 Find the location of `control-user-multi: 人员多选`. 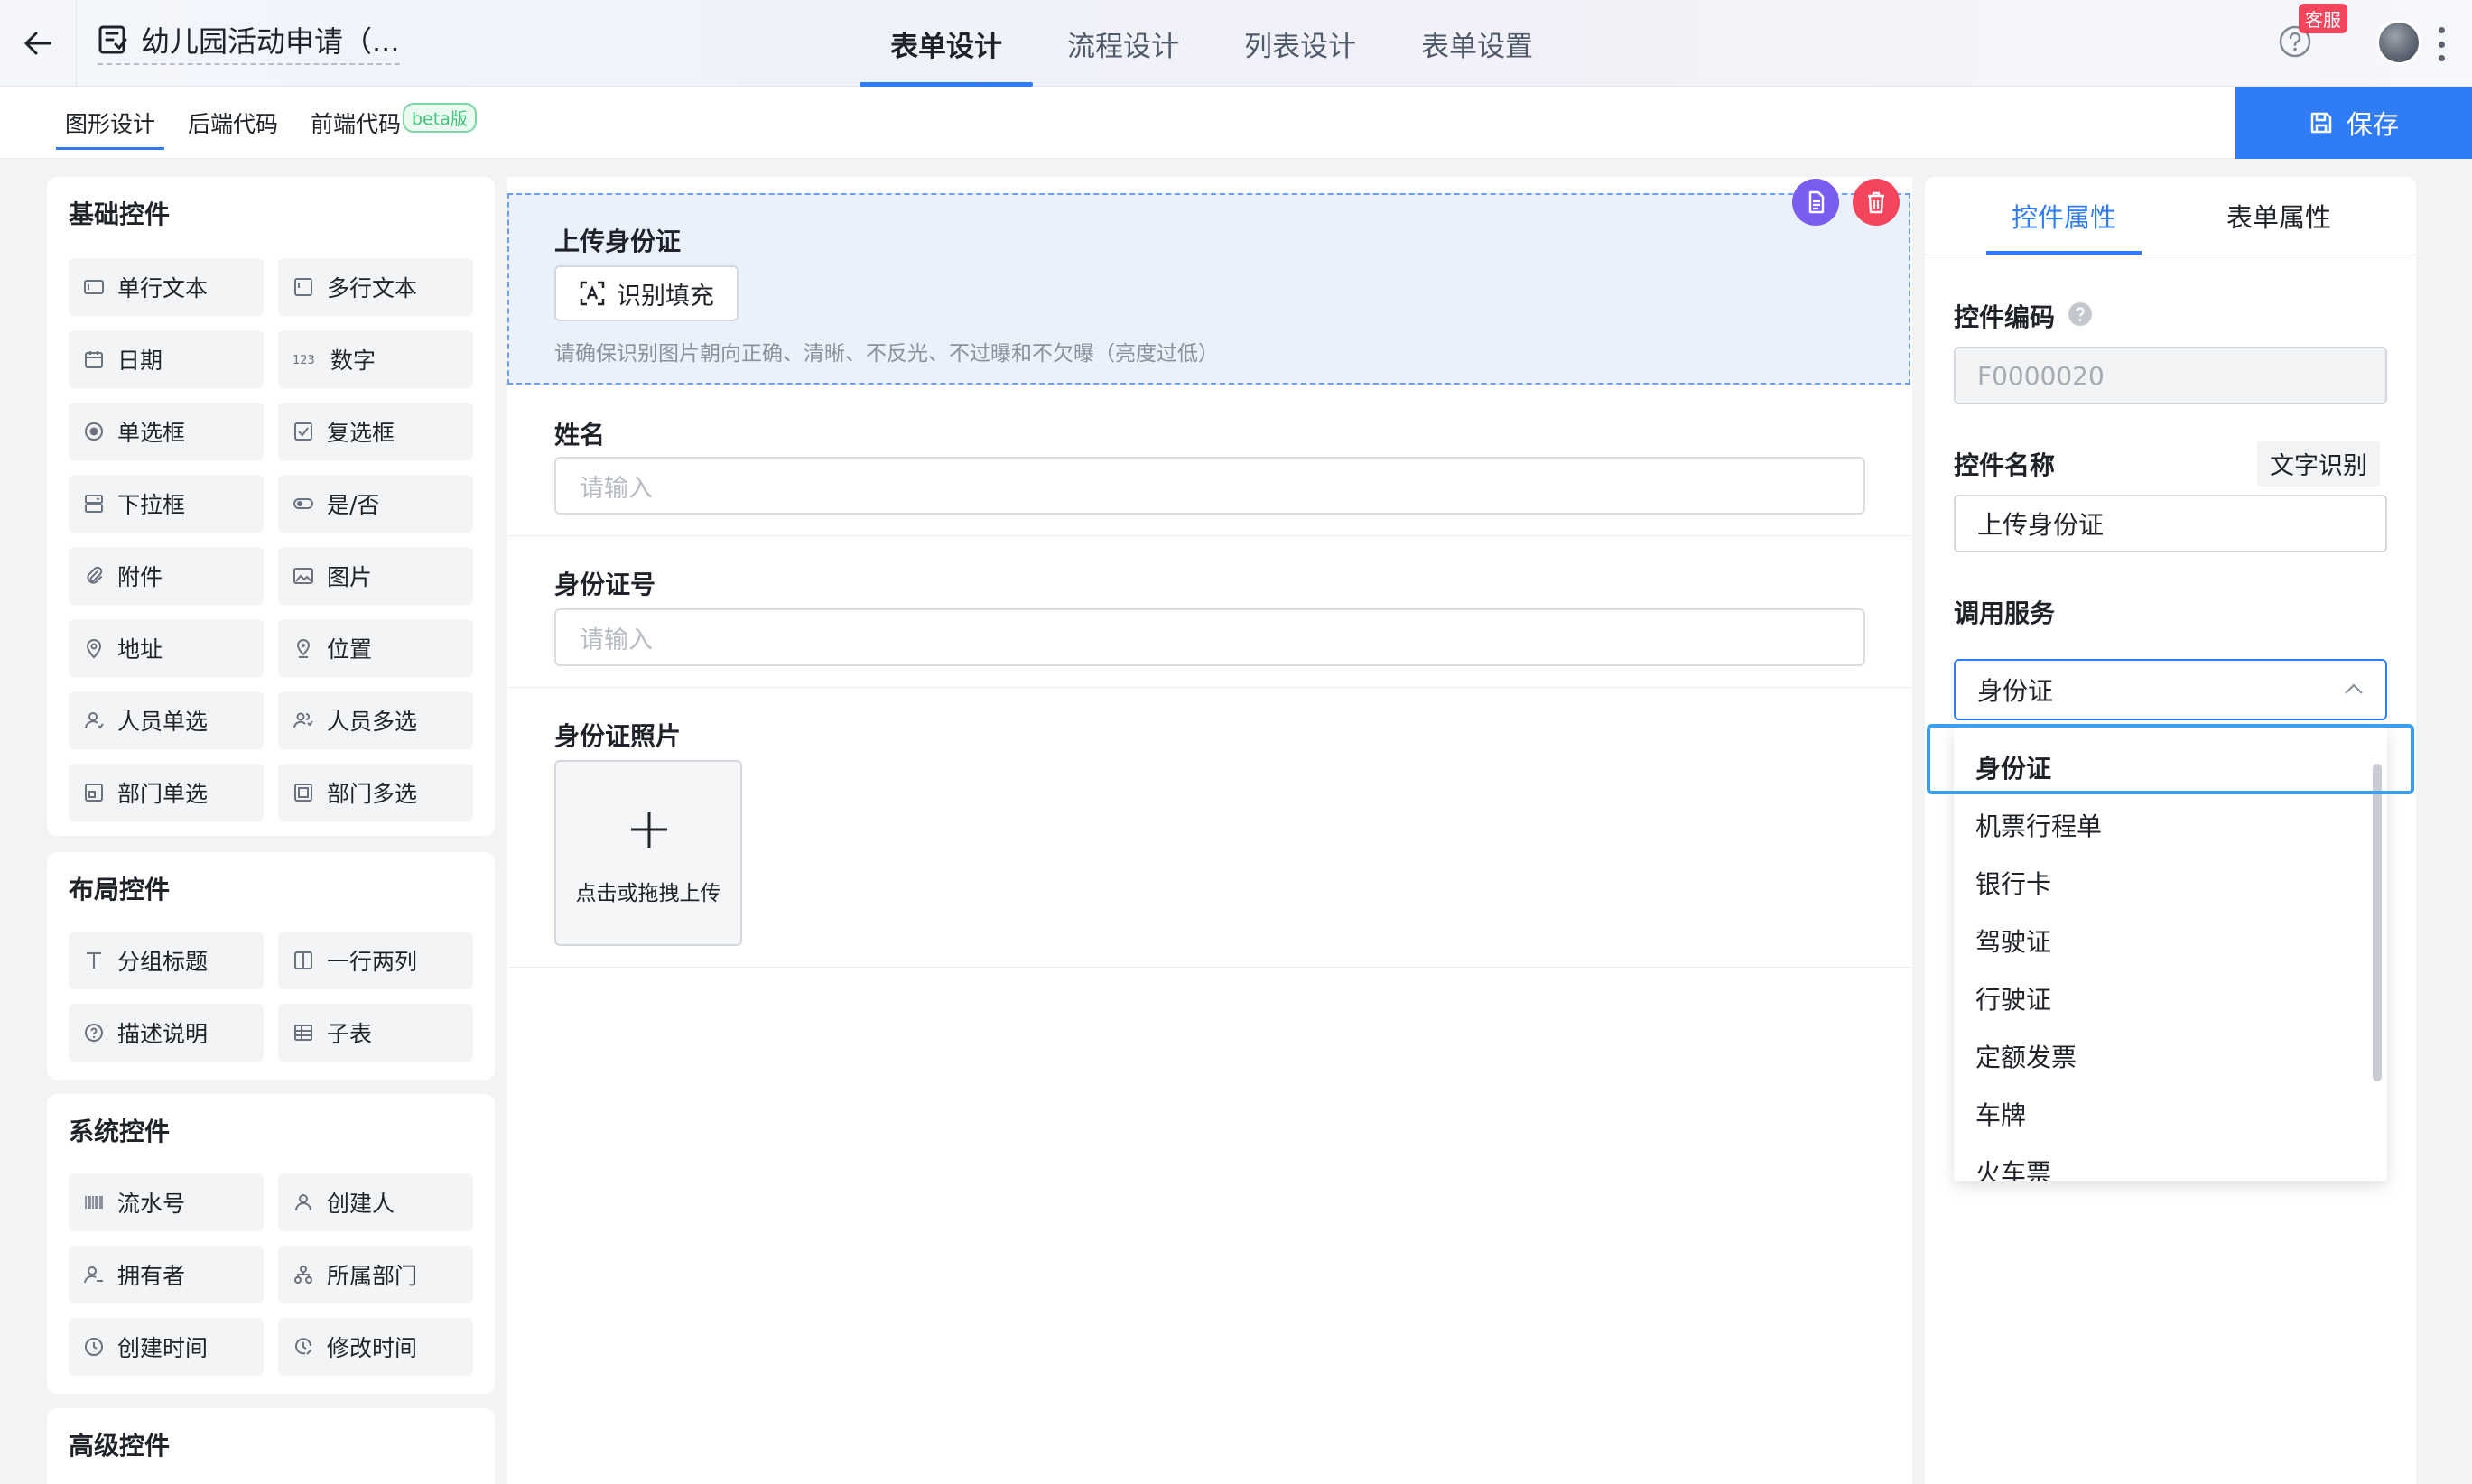

control-user-multi: 人员多选 is located at coordinates (375, 720).